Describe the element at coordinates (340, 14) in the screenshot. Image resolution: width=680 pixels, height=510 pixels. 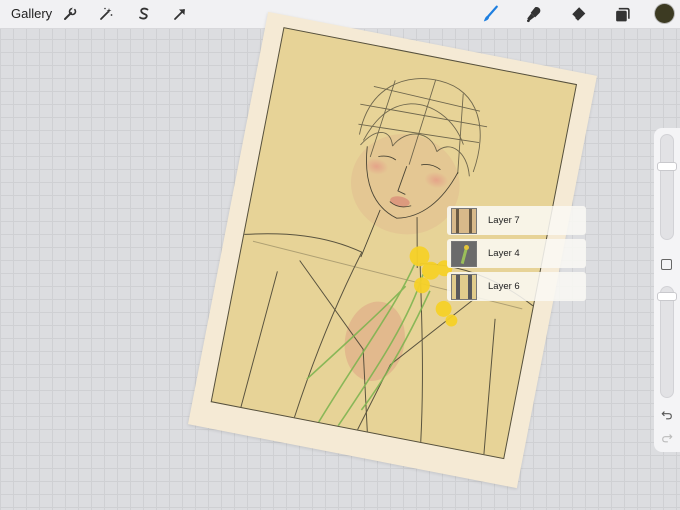
I see `top-toolbar: Gallery` at that location.